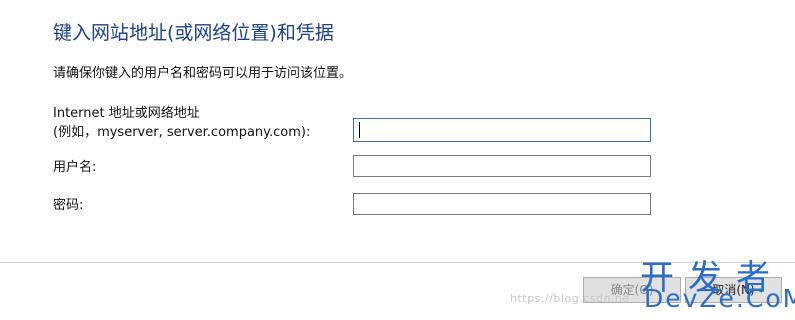 The image size is (795, 320). Describe the element at coordinates (502, 130) in the screenshot. I see `address-input` at that location.